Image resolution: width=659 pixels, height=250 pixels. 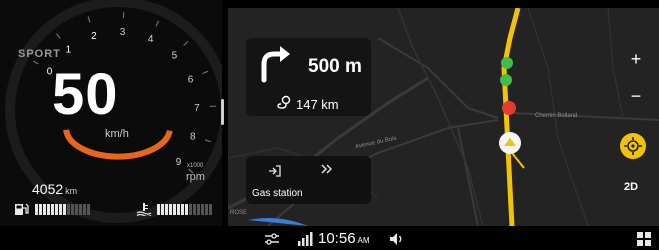 I want to click on recenter-button, so click(x=633, y=146).